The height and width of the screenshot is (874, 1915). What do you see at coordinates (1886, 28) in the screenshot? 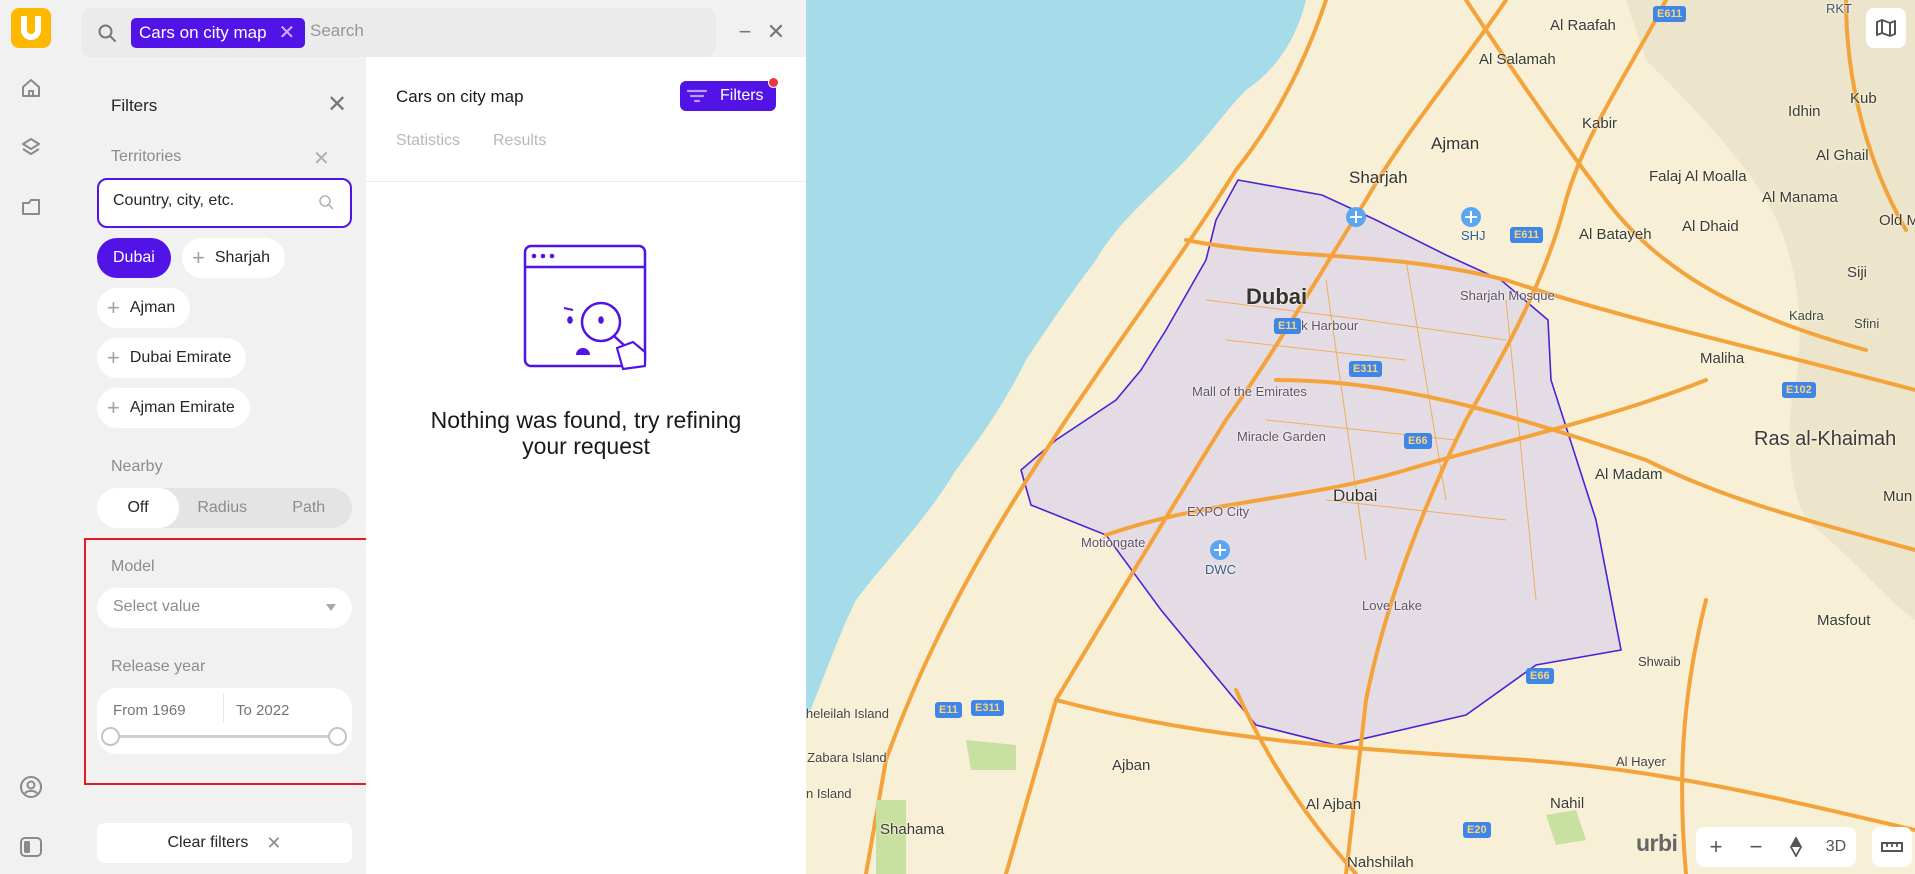
I see `map-layers-button` at bounding box center [1886, 28].